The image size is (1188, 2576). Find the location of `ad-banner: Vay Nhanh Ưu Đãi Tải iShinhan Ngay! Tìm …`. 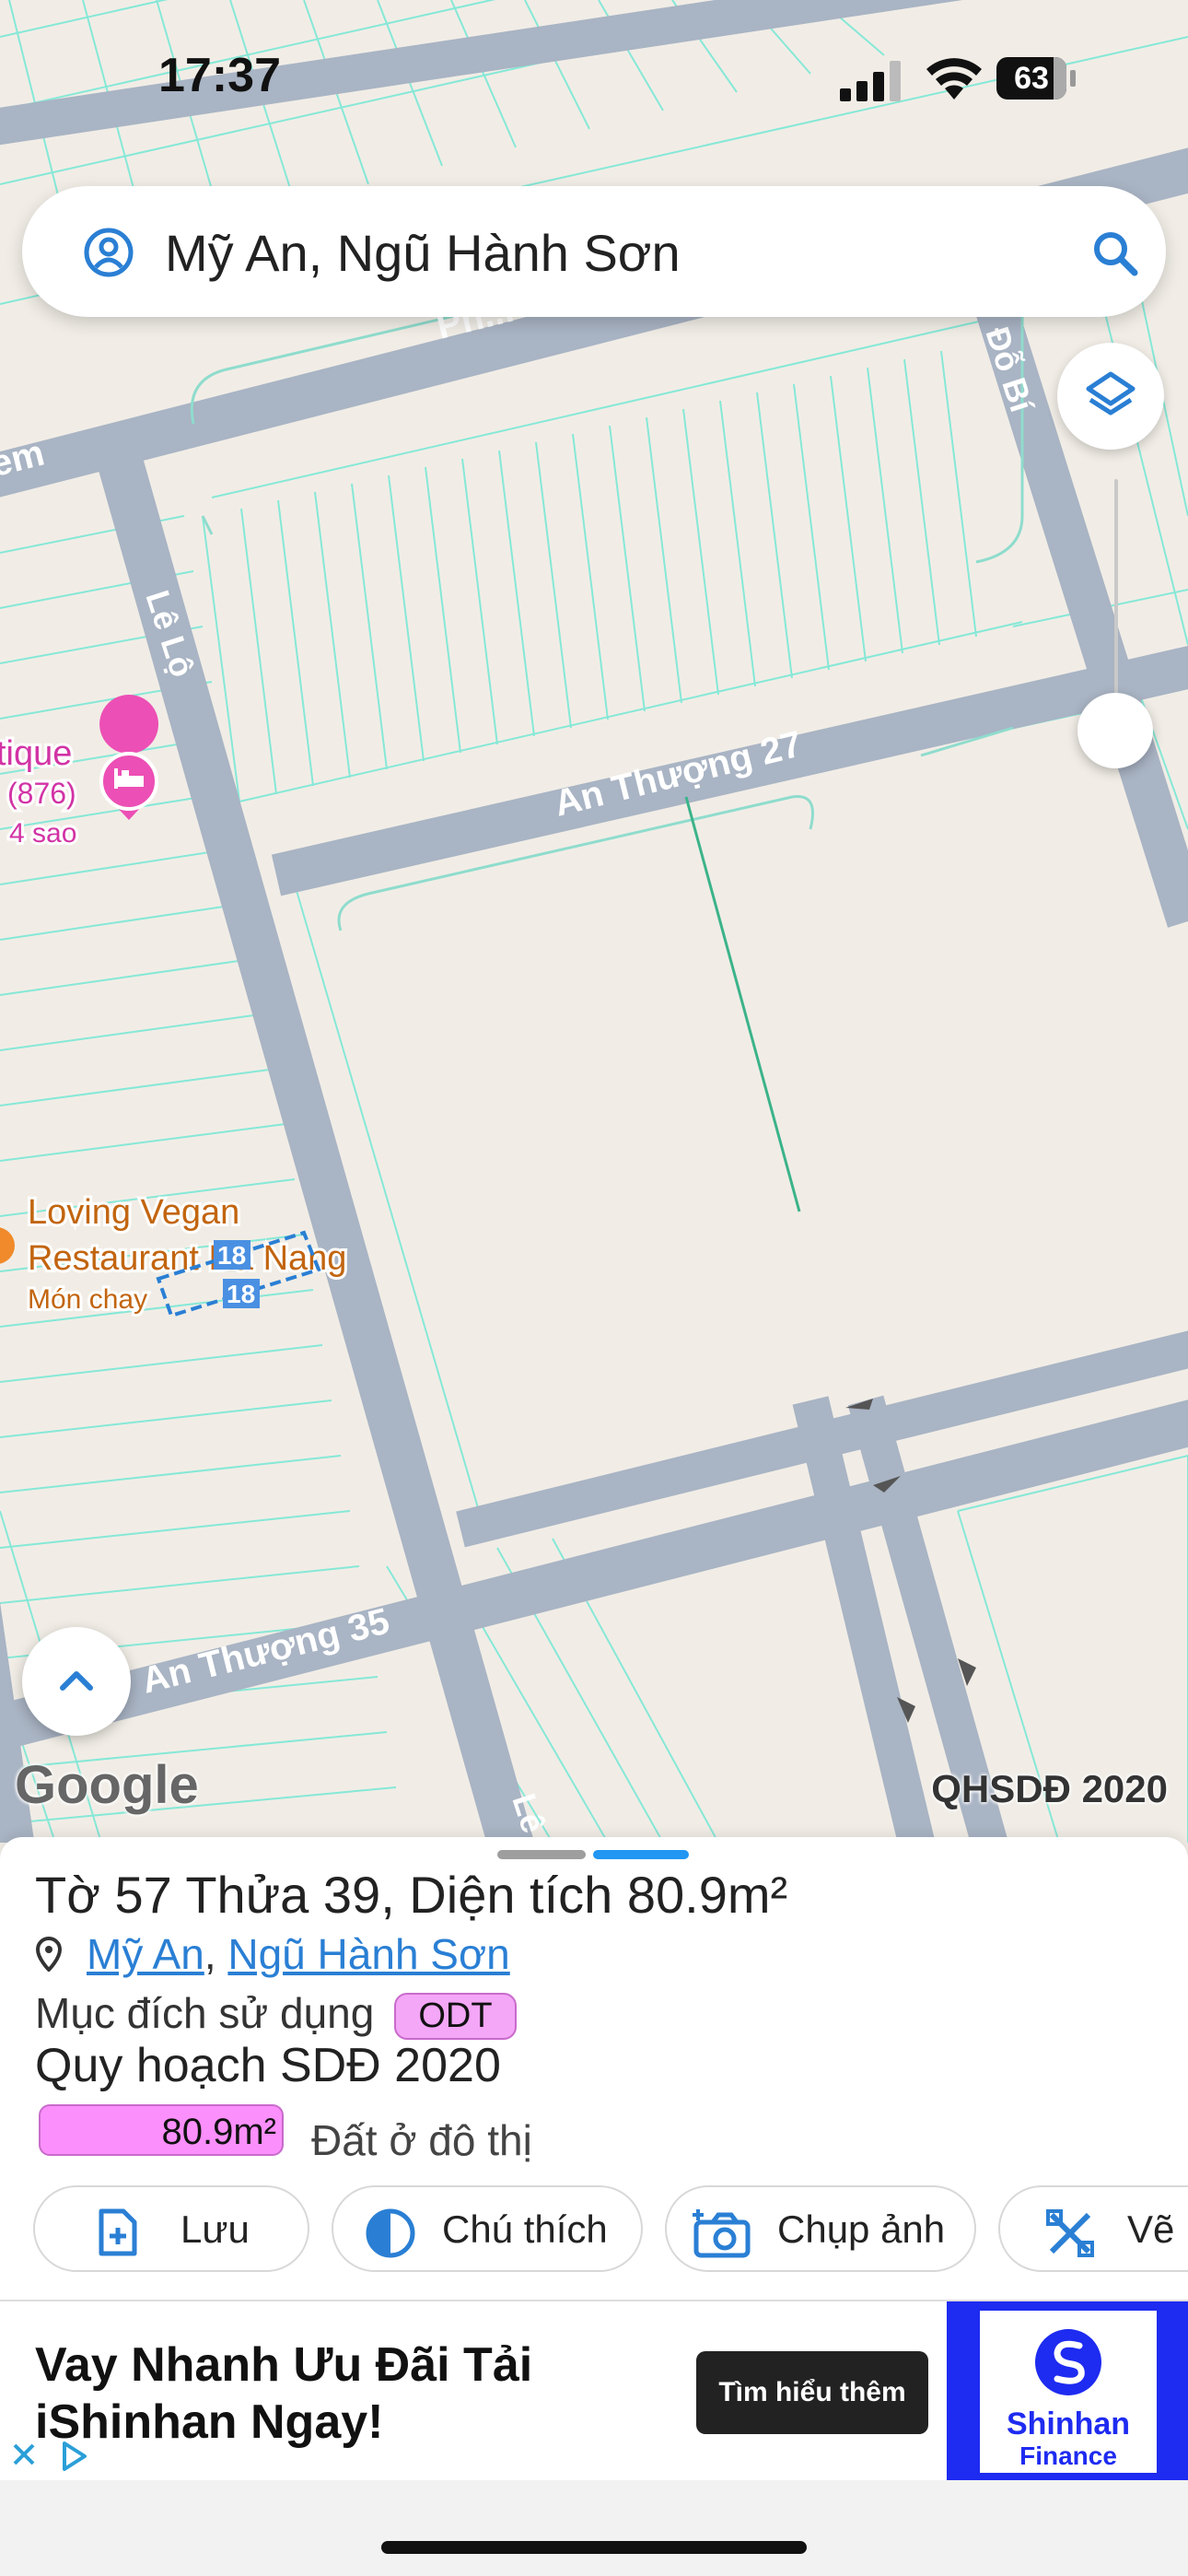

ad-banner: Vay Nhanh Ưu Đãi Tải iShinhan Ngay! Tìm … is located at coordinates (594, 2391).